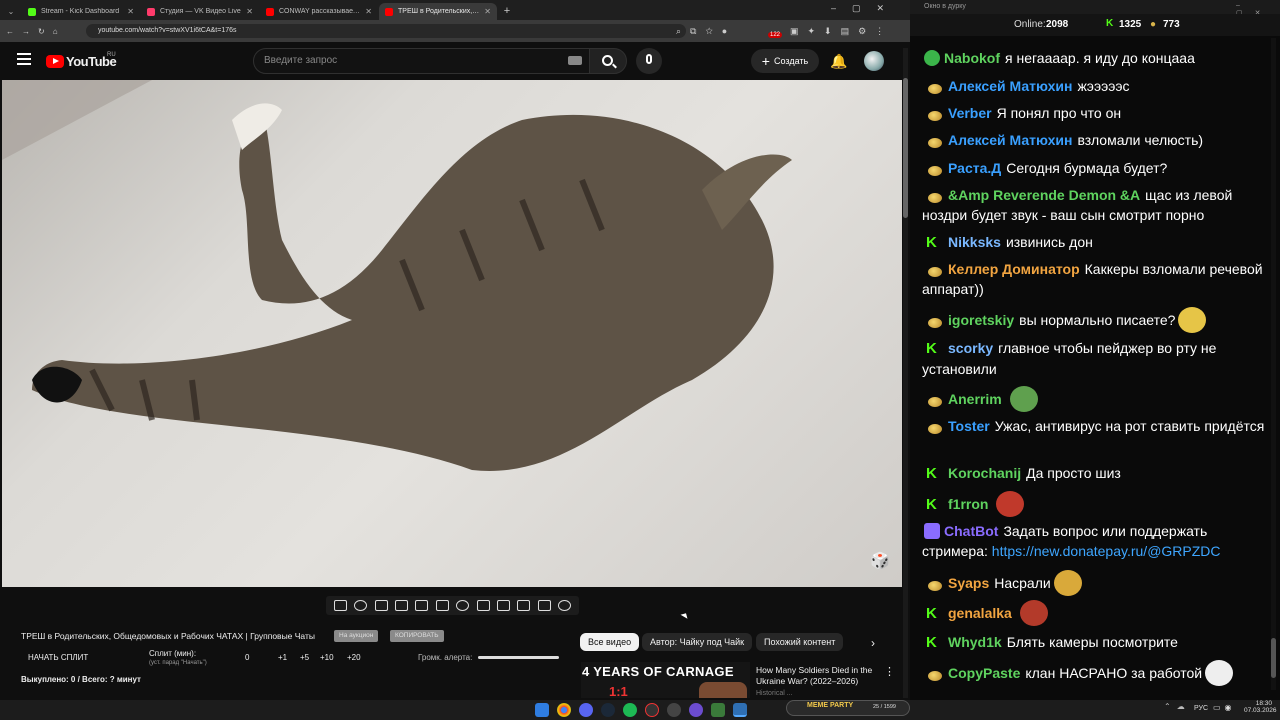 Image resolution: width=1280 pixels, height=720 pixels. I want to click on thumb-text: 4 YEARS OF CARNAGE, so click(658, 671).